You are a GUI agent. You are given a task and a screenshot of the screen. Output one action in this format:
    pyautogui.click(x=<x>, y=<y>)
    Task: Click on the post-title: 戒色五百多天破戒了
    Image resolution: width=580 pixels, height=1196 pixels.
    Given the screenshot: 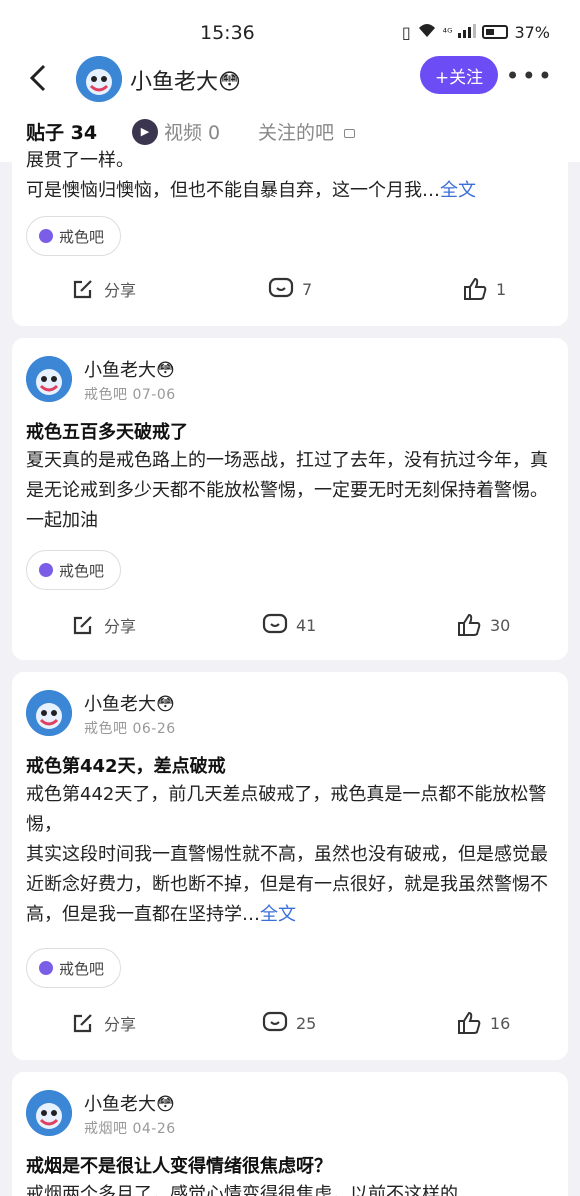 What is the action you would take?
    pyautogui.click(x=107, y=432)
    